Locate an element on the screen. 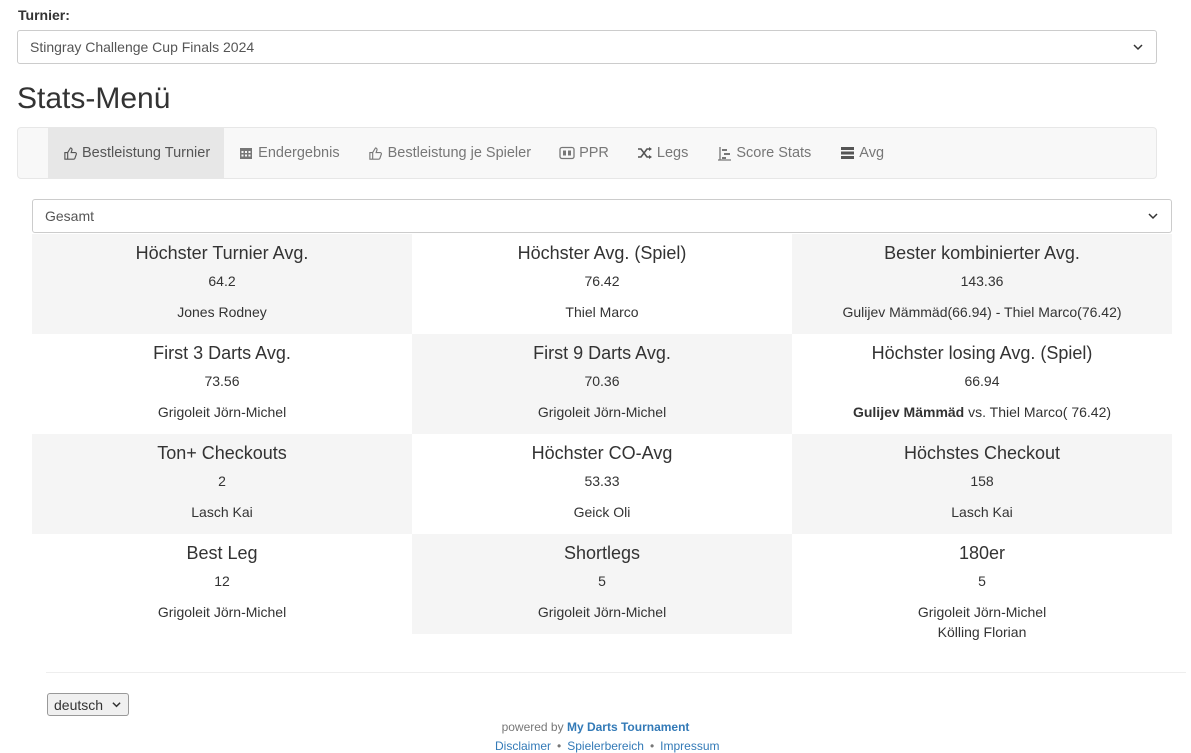 This screenshot has height=753, width=1191. stat-title: Best Leg is located at coordinates (222, 553).